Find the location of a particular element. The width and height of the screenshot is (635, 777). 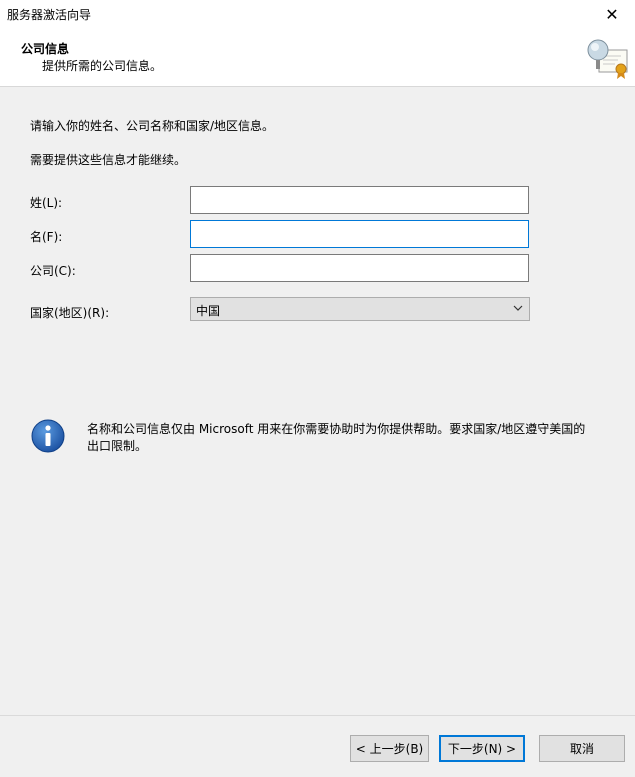

last-name-input is located at coordinates (359, 200).